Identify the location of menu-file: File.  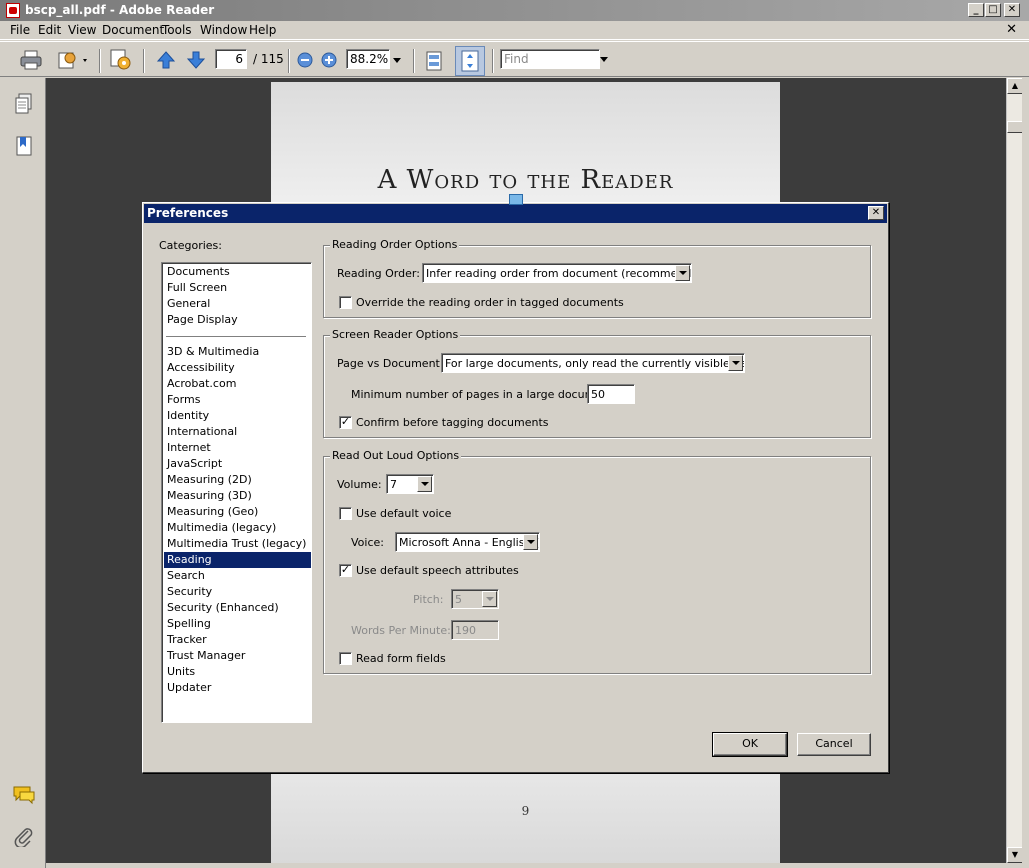
(20, 30).